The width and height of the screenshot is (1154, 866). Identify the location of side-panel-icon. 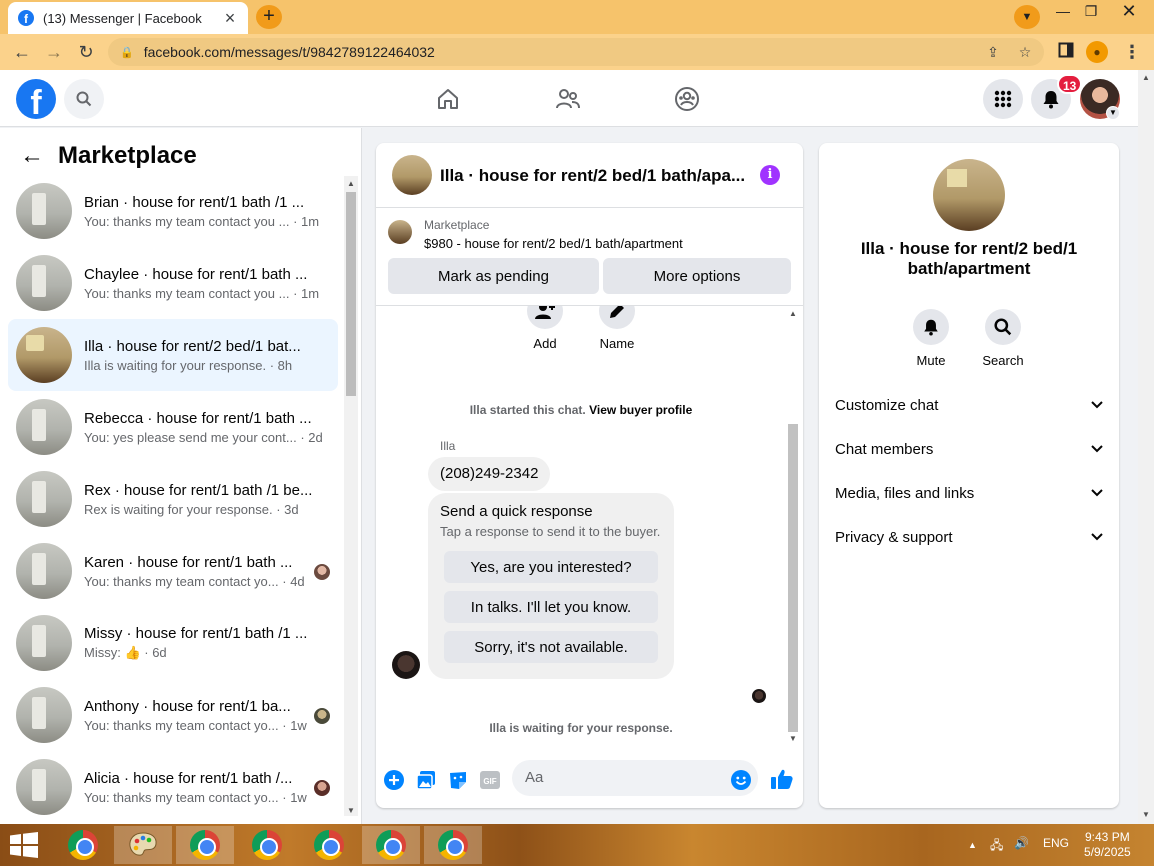
(1066, 52).